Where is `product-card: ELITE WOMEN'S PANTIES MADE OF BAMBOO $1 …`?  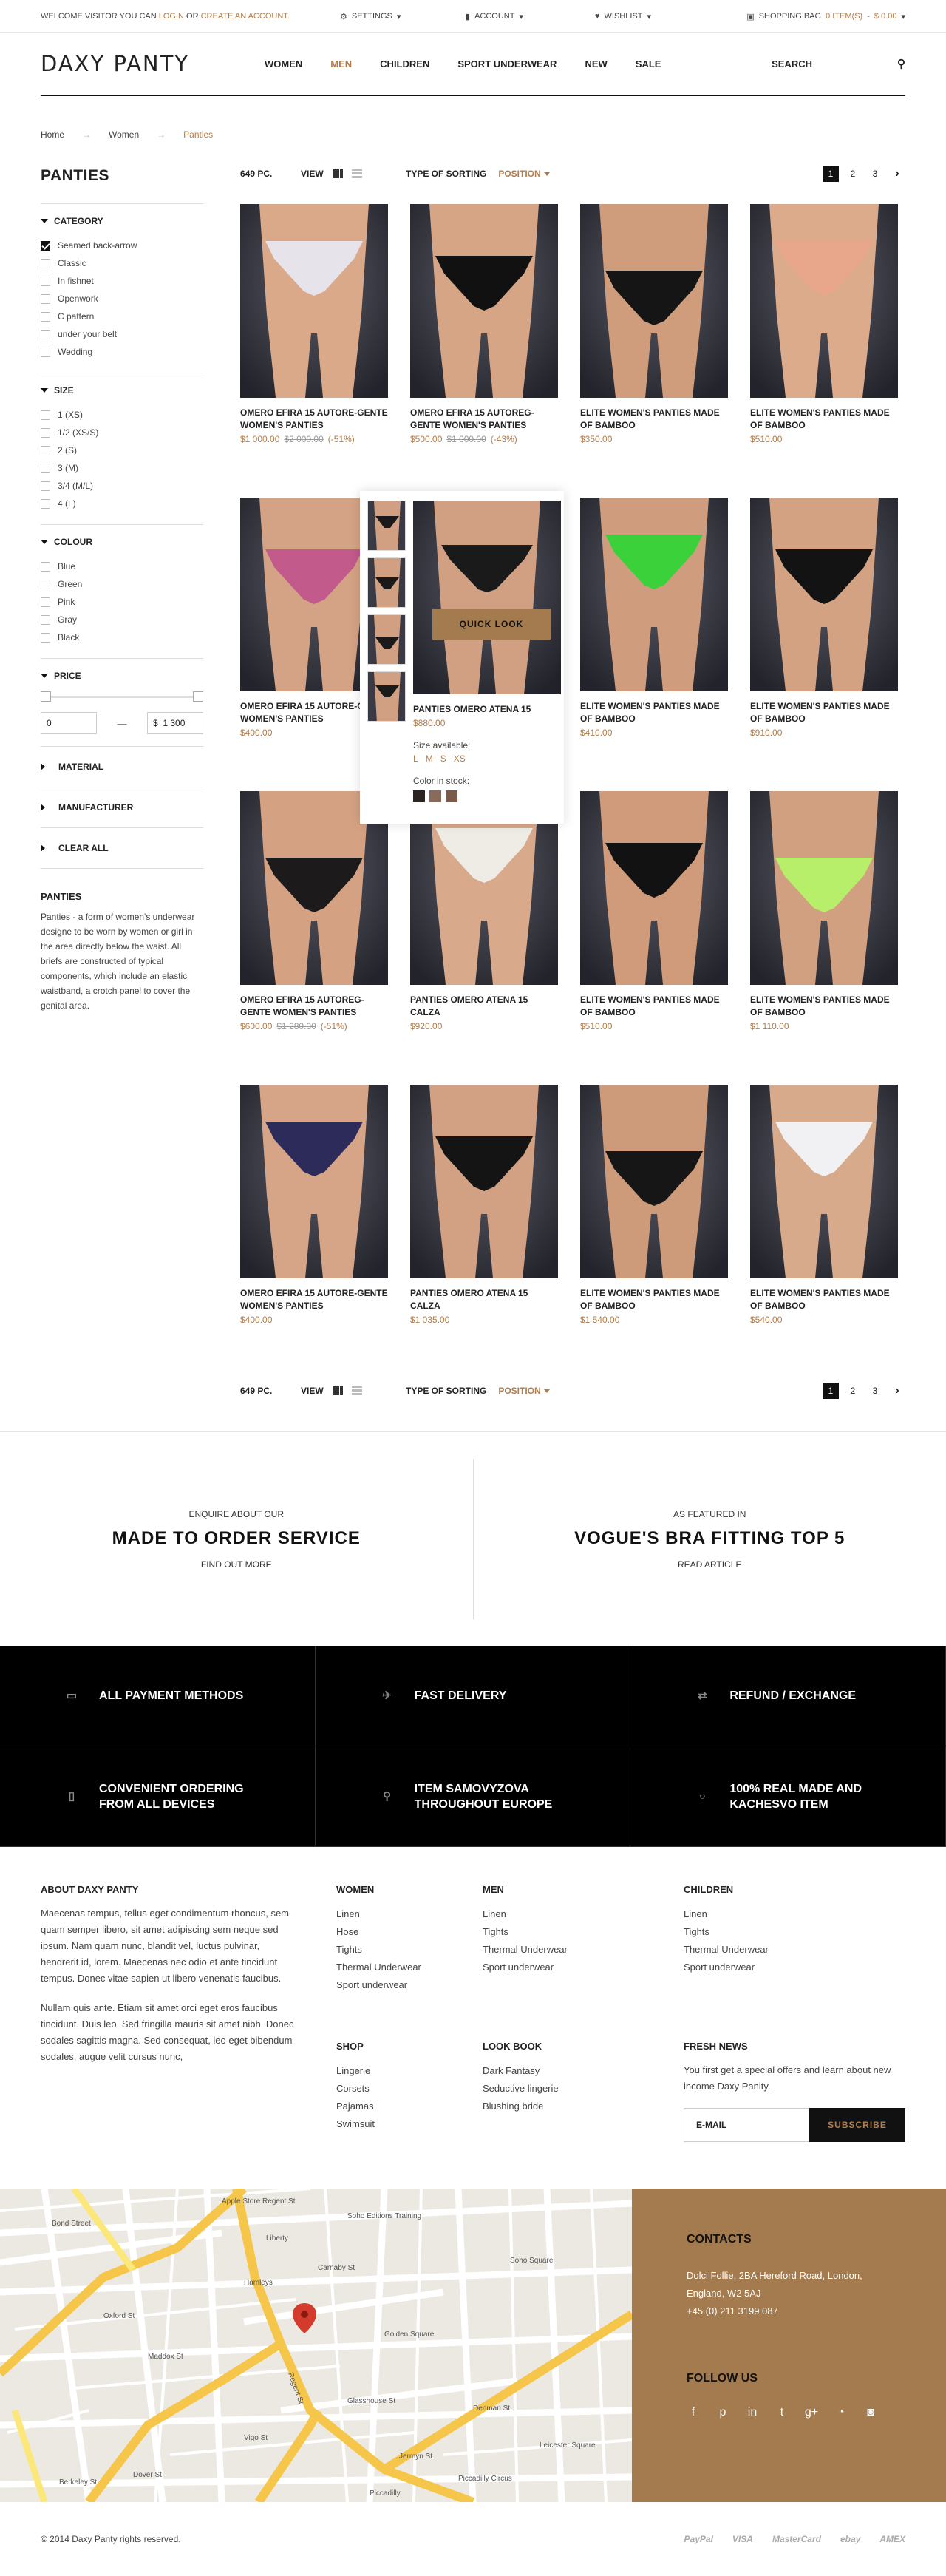
product-card: ELITE WOMEN'S PANTIES MADE OF BAMBOO $1 … is located at coordinates (654, 1231).